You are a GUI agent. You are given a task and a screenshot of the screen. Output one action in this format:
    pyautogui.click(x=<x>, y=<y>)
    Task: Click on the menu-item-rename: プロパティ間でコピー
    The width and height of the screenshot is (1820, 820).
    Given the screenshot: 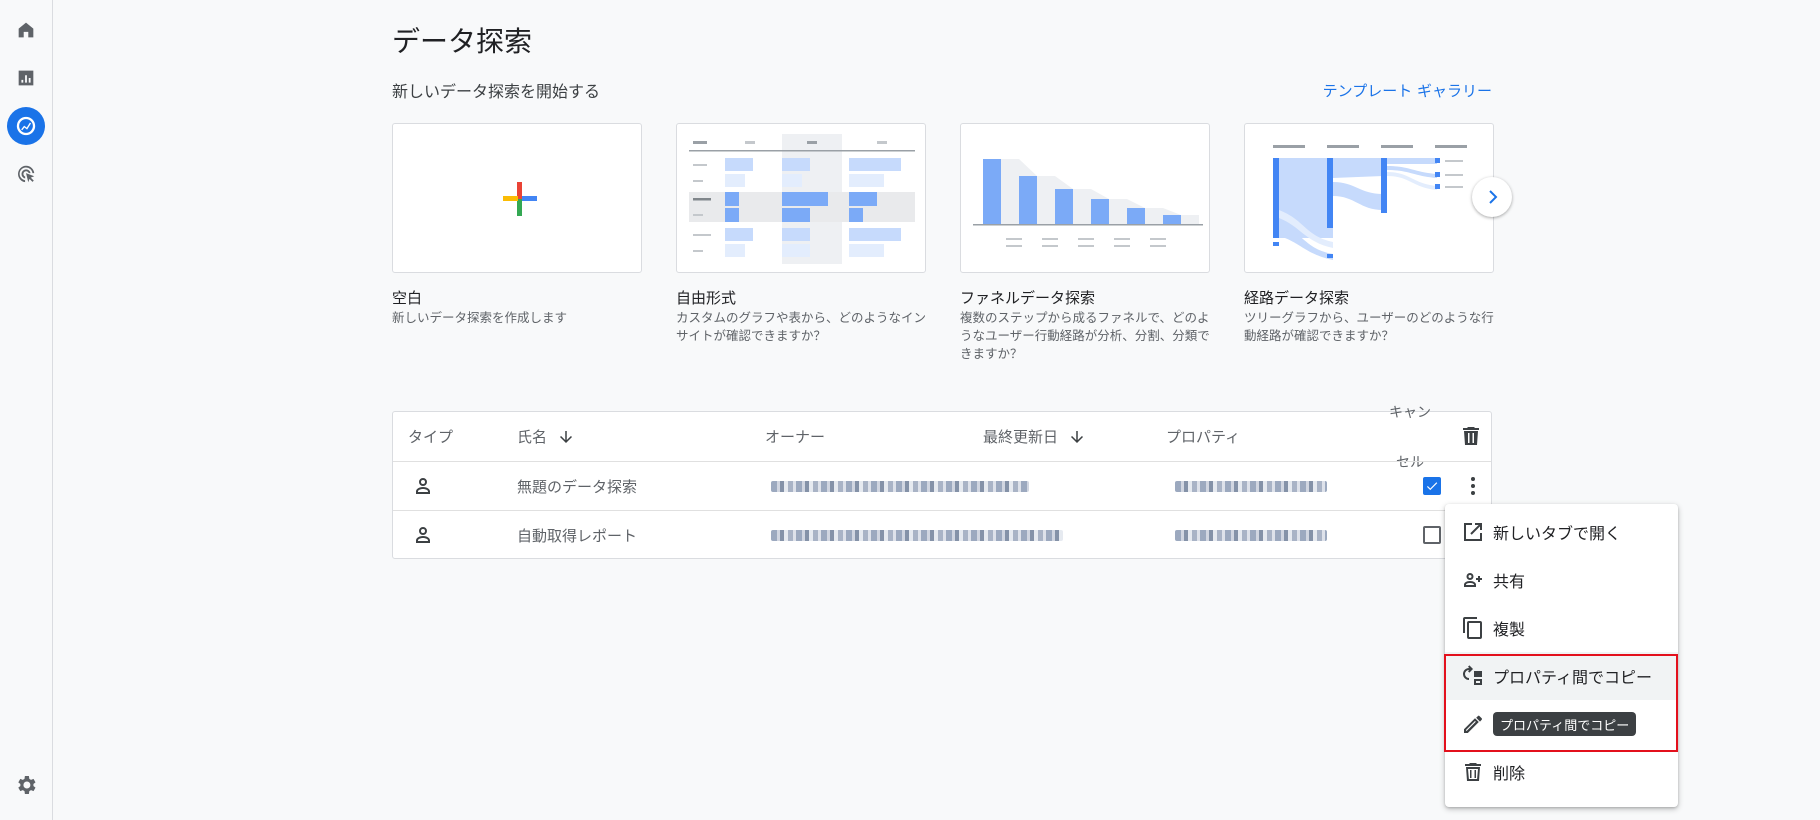 What is the action you would take?
    pyautogui.click(x=1561, y=724)
    